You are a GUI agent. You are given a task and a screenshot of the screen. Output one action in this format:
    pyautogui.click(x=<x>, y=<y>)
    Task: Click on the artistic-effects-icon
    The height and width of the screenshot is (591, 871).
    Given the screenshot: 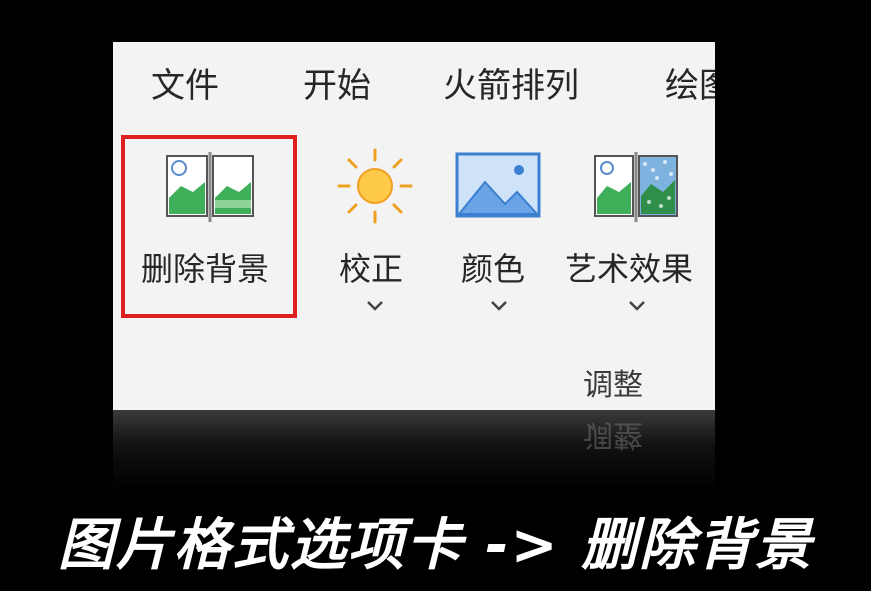 What is the action you would take?
    pyautogui.click(x=636, y=187)
    